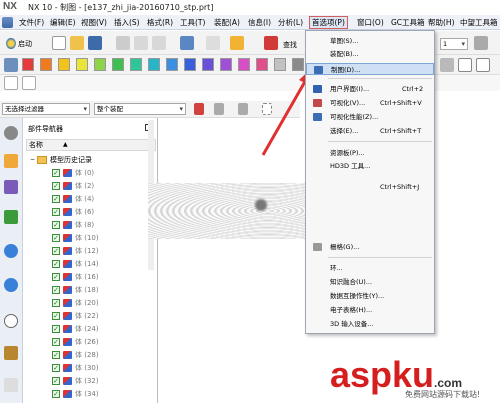 The width and height of the screenshot is (500, 403). Describe the element at coordinates (447, 65) in the screenshot. I see `line-style-icon` at that location.